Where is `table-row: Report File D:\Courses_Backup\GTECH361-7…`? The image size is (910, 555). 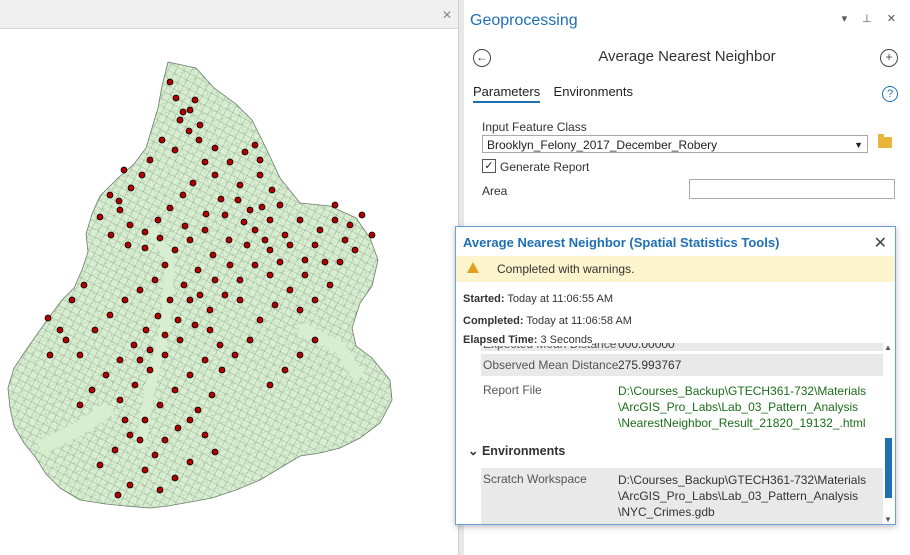 table-row: Report File D:\Courses_Backup\GTECH361-7… is located at coordinates (682, 407).